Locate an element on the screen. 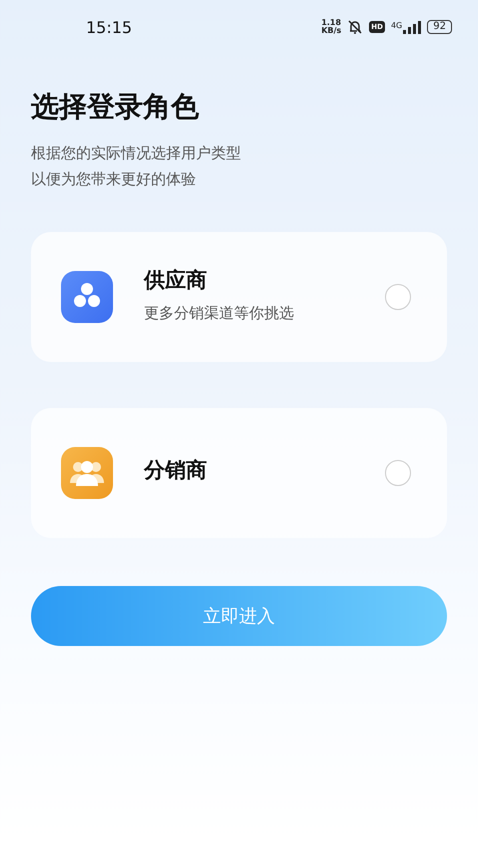 The width and height of the screenshot is (478, 850). network-speed-value: 1.18 is located at coordinates (331, 23).